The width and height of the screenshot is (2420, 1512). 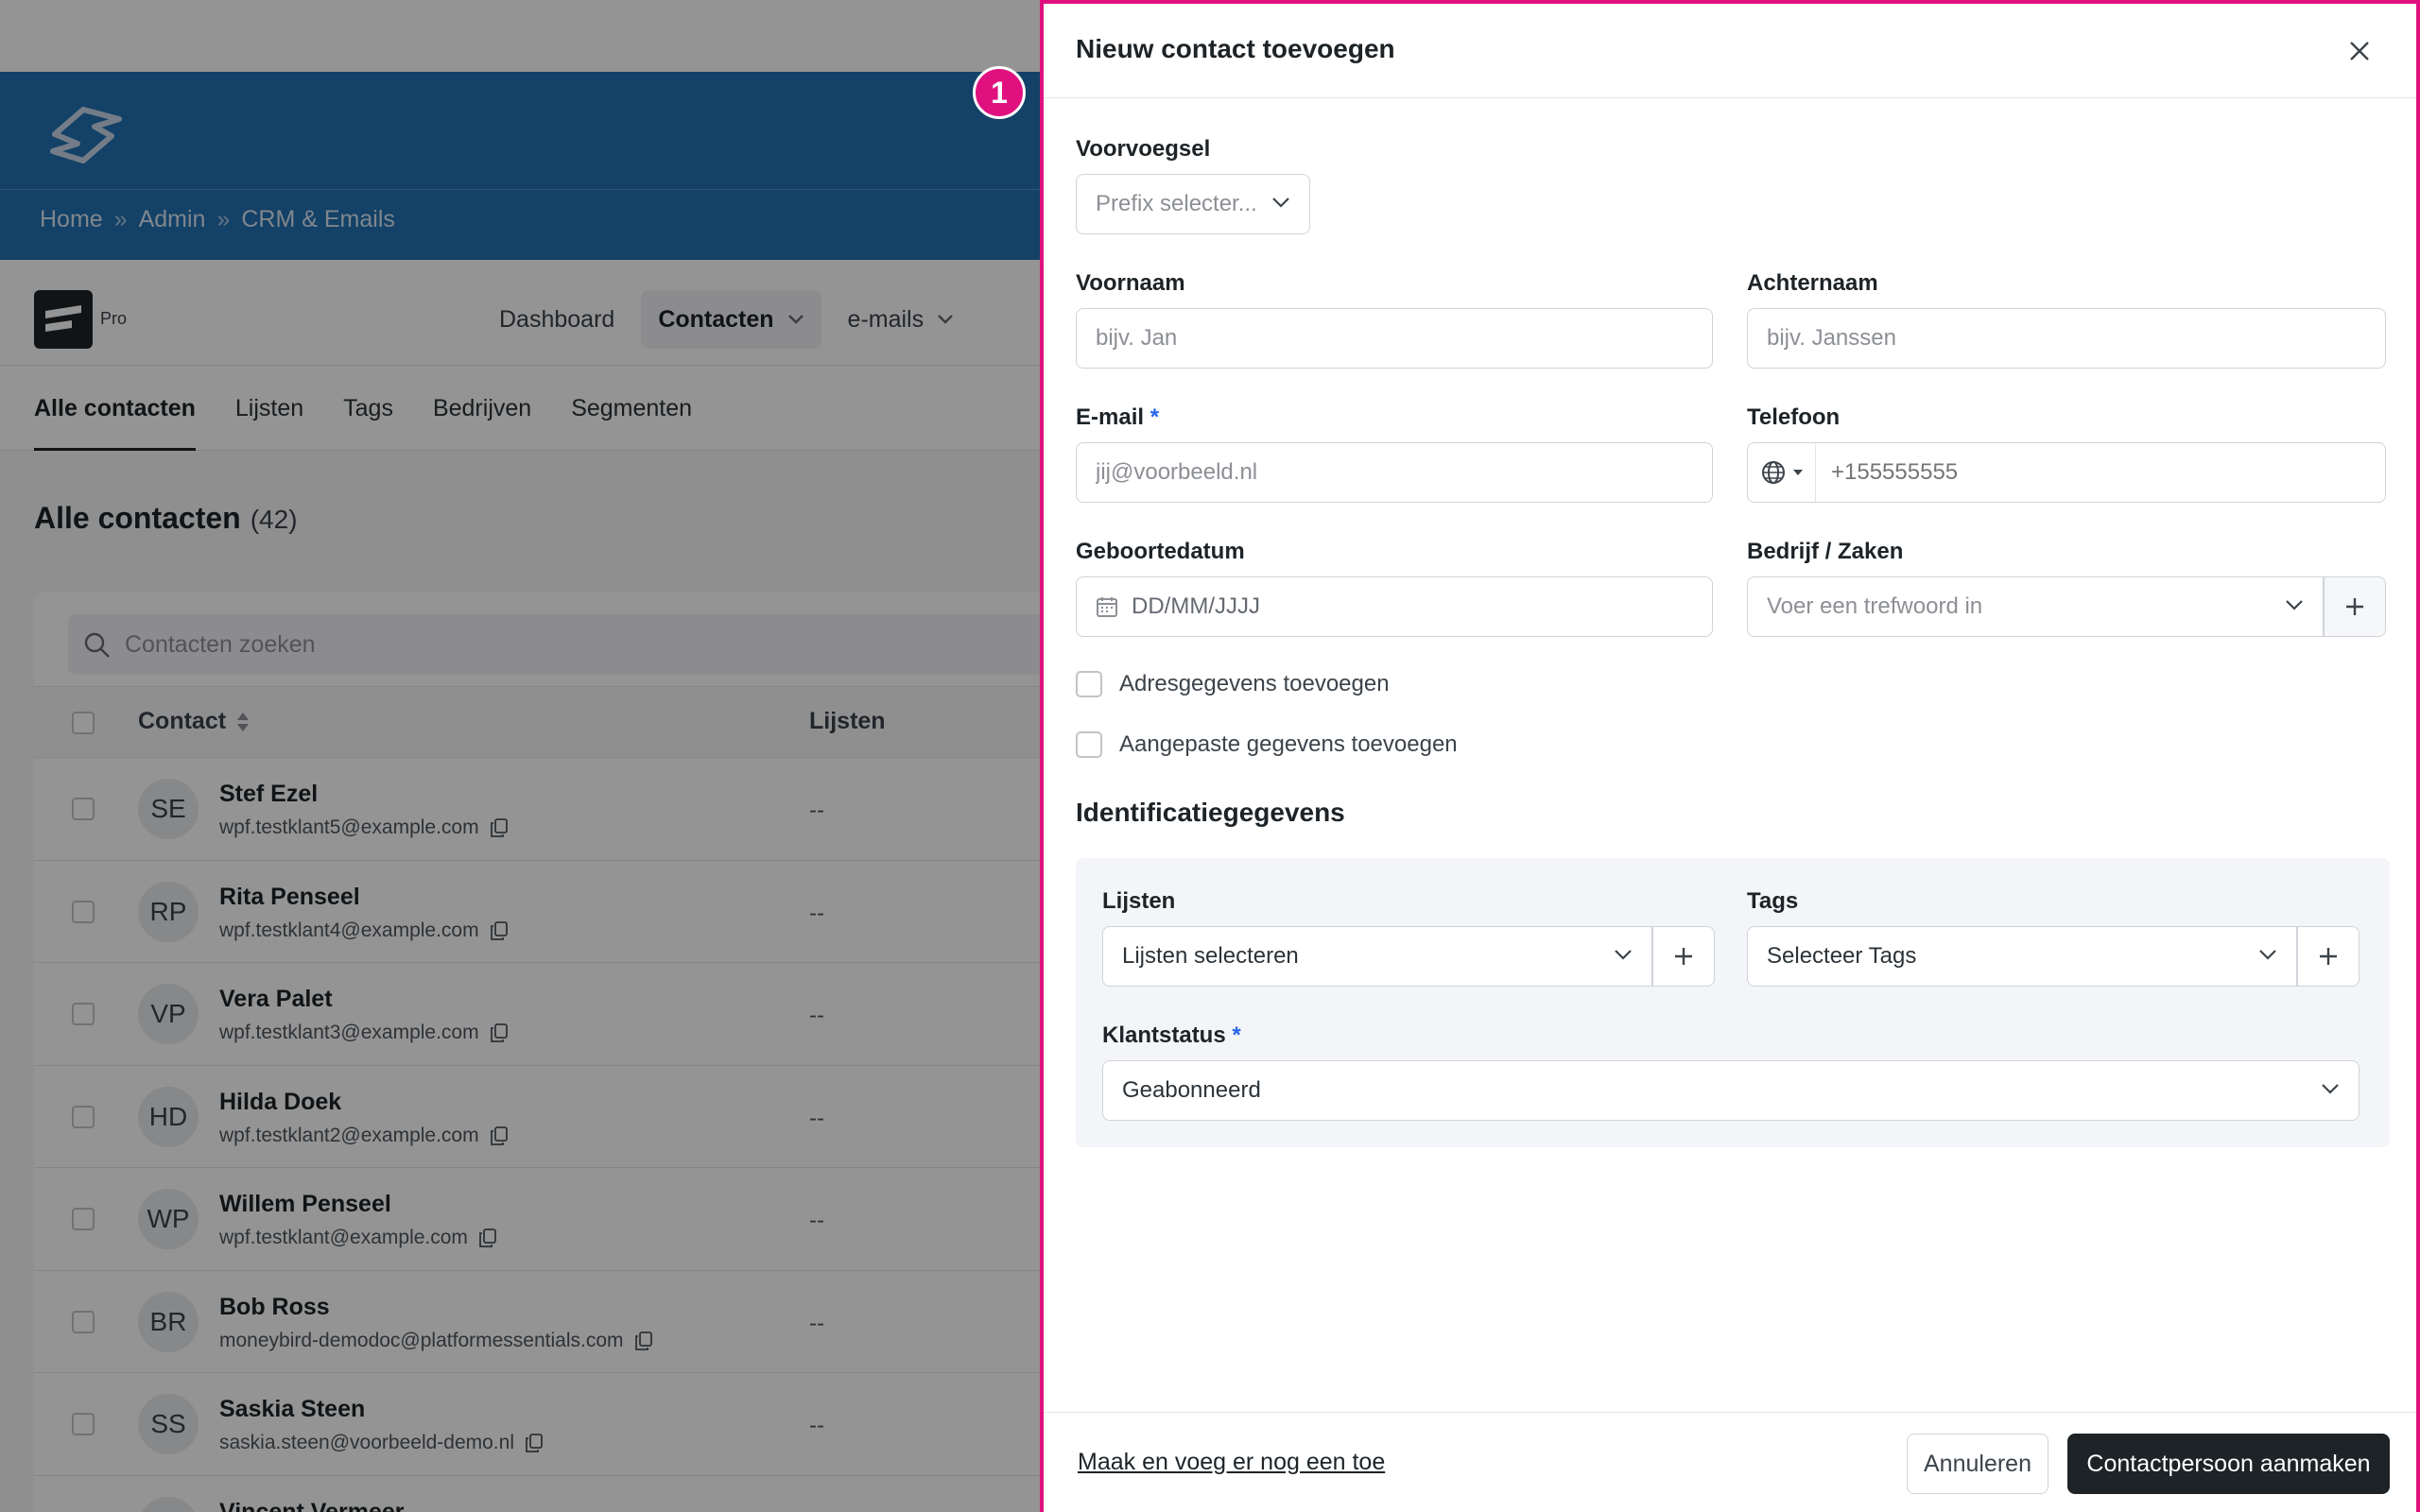 What do you see at coordinates (1842, 956) in the screenshot?
I see `tags-placeholder: Selecteer Tags` at bounding box center [1842, 956].